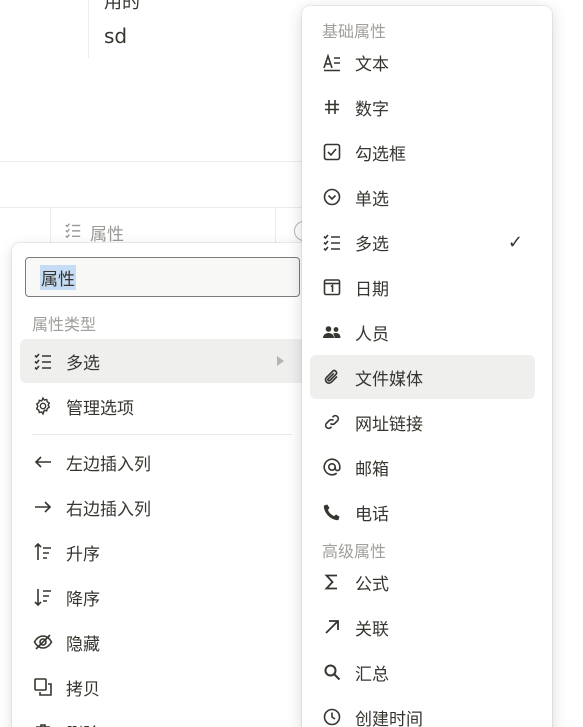  I want to click on type-text-label: 文本, so click(372, 64).